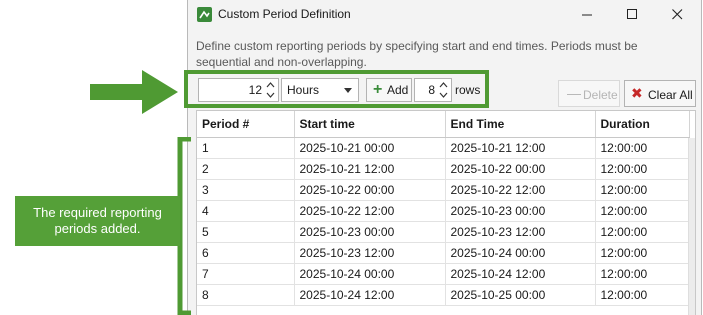 The image size is (703, 315). Describe the element at coordinates (520, 211) in the screenshot. I see `cell-end-time: 2025-10-23 00:00` at that location.